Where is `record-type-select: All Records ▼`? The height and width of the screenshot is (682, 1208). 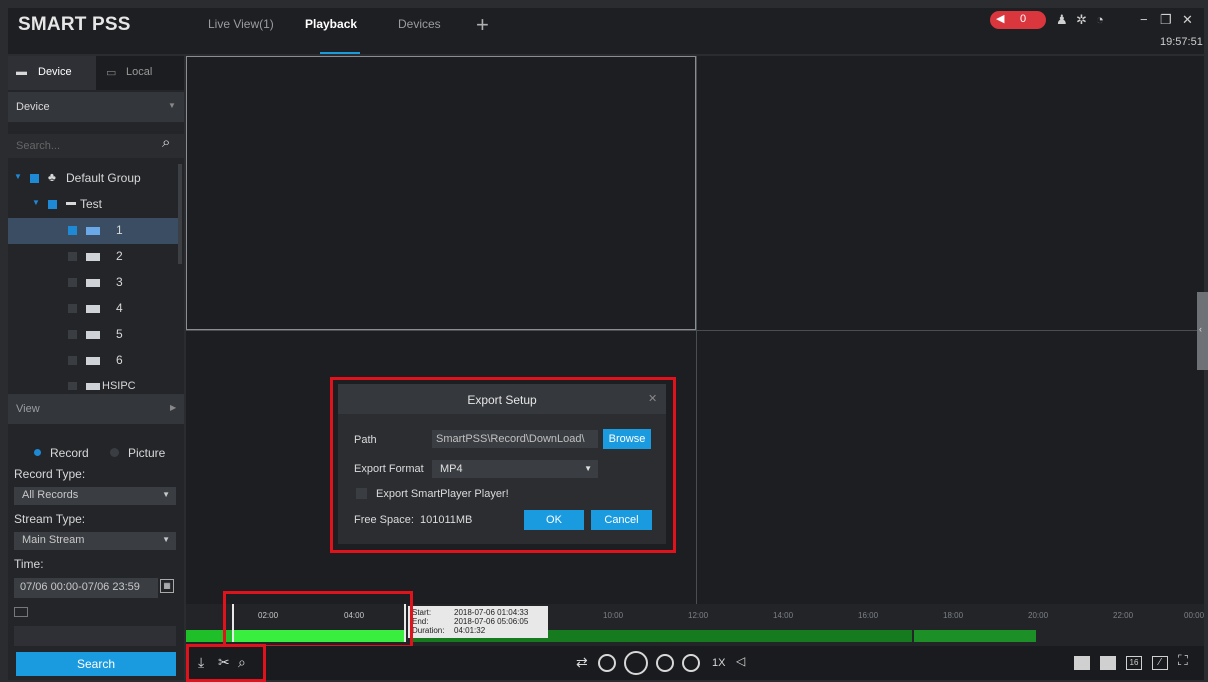 record-type-select: All Records ▼ is located at coordinates (95, 496).